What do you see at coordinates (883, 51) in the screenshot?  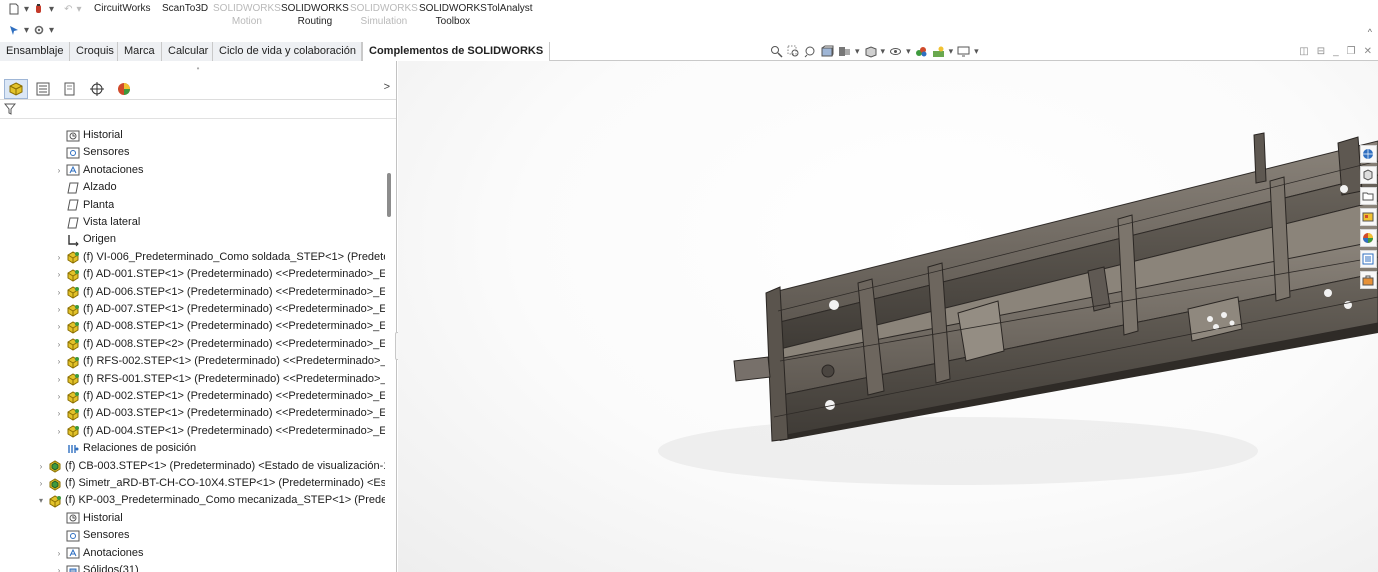 I see `display-style-chevron-icon: ▾` at bounding box center [883, 51].